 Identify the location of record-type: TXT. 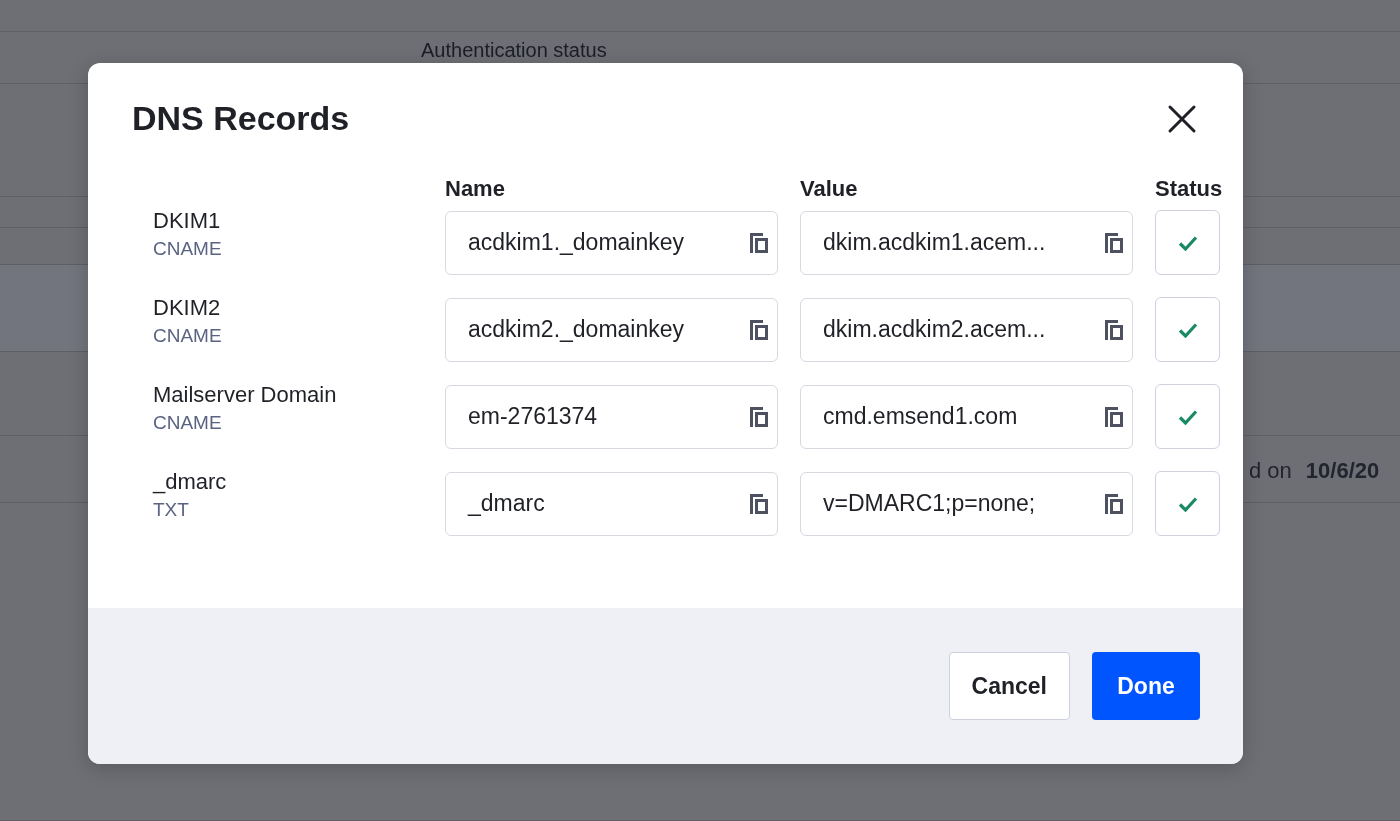
(171, 510).